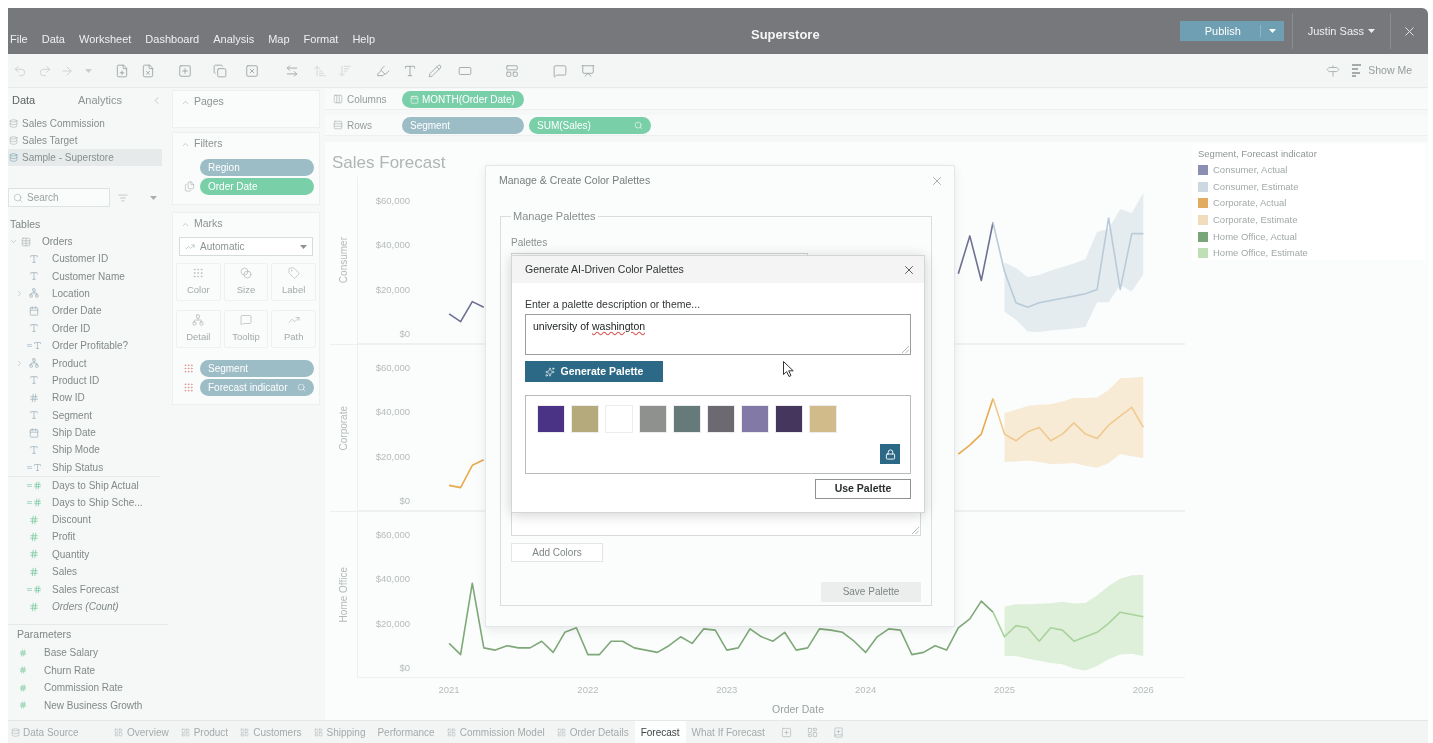 Image resolution: width=1433 pixels, height=743 pixels. Describe the element at coordinates (1341, 31) in the screenshot. I see `user-menu-button: Justin Sass` at that location.